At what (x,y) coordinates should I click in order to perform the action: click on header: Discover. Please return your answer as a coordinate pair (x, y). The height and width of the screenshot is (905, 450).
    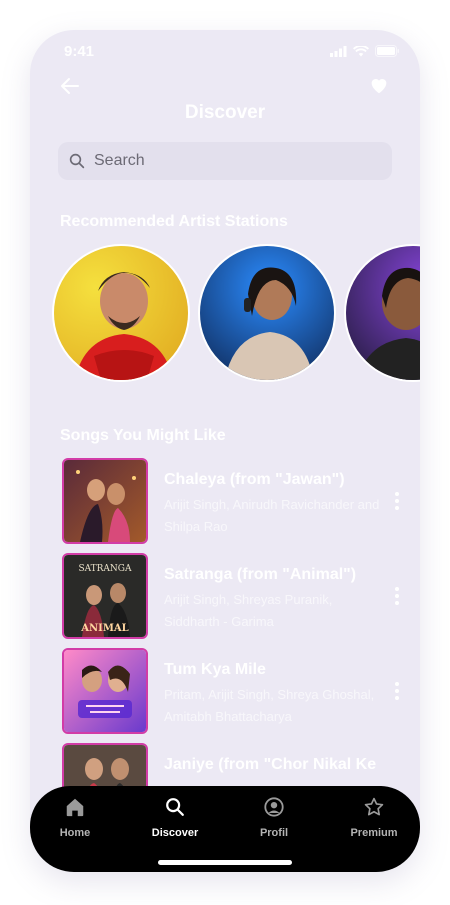
    Looking at the image, I should click on (225, 104).